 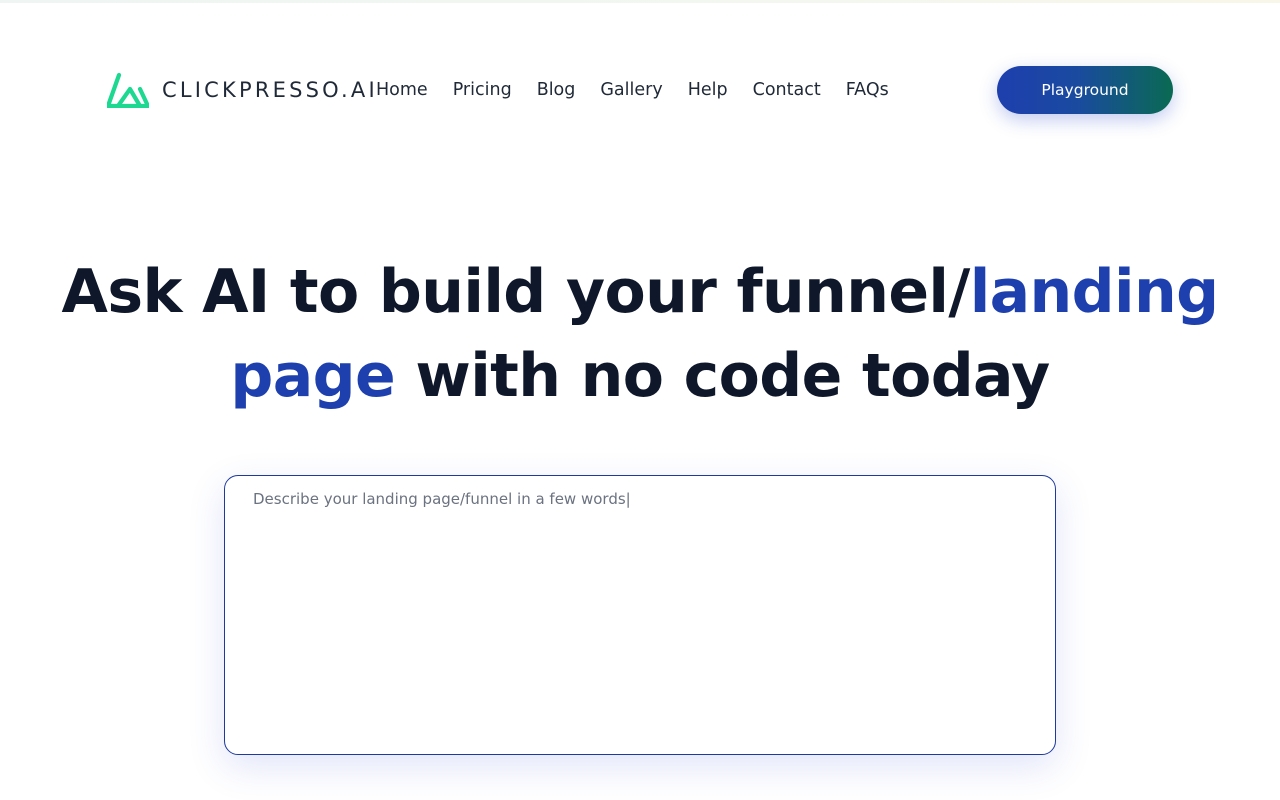 What do you see at coordinates (787, 90) in the screenshot?
I see `nav-link-contact: Contact` at bounding box center [787, 90].